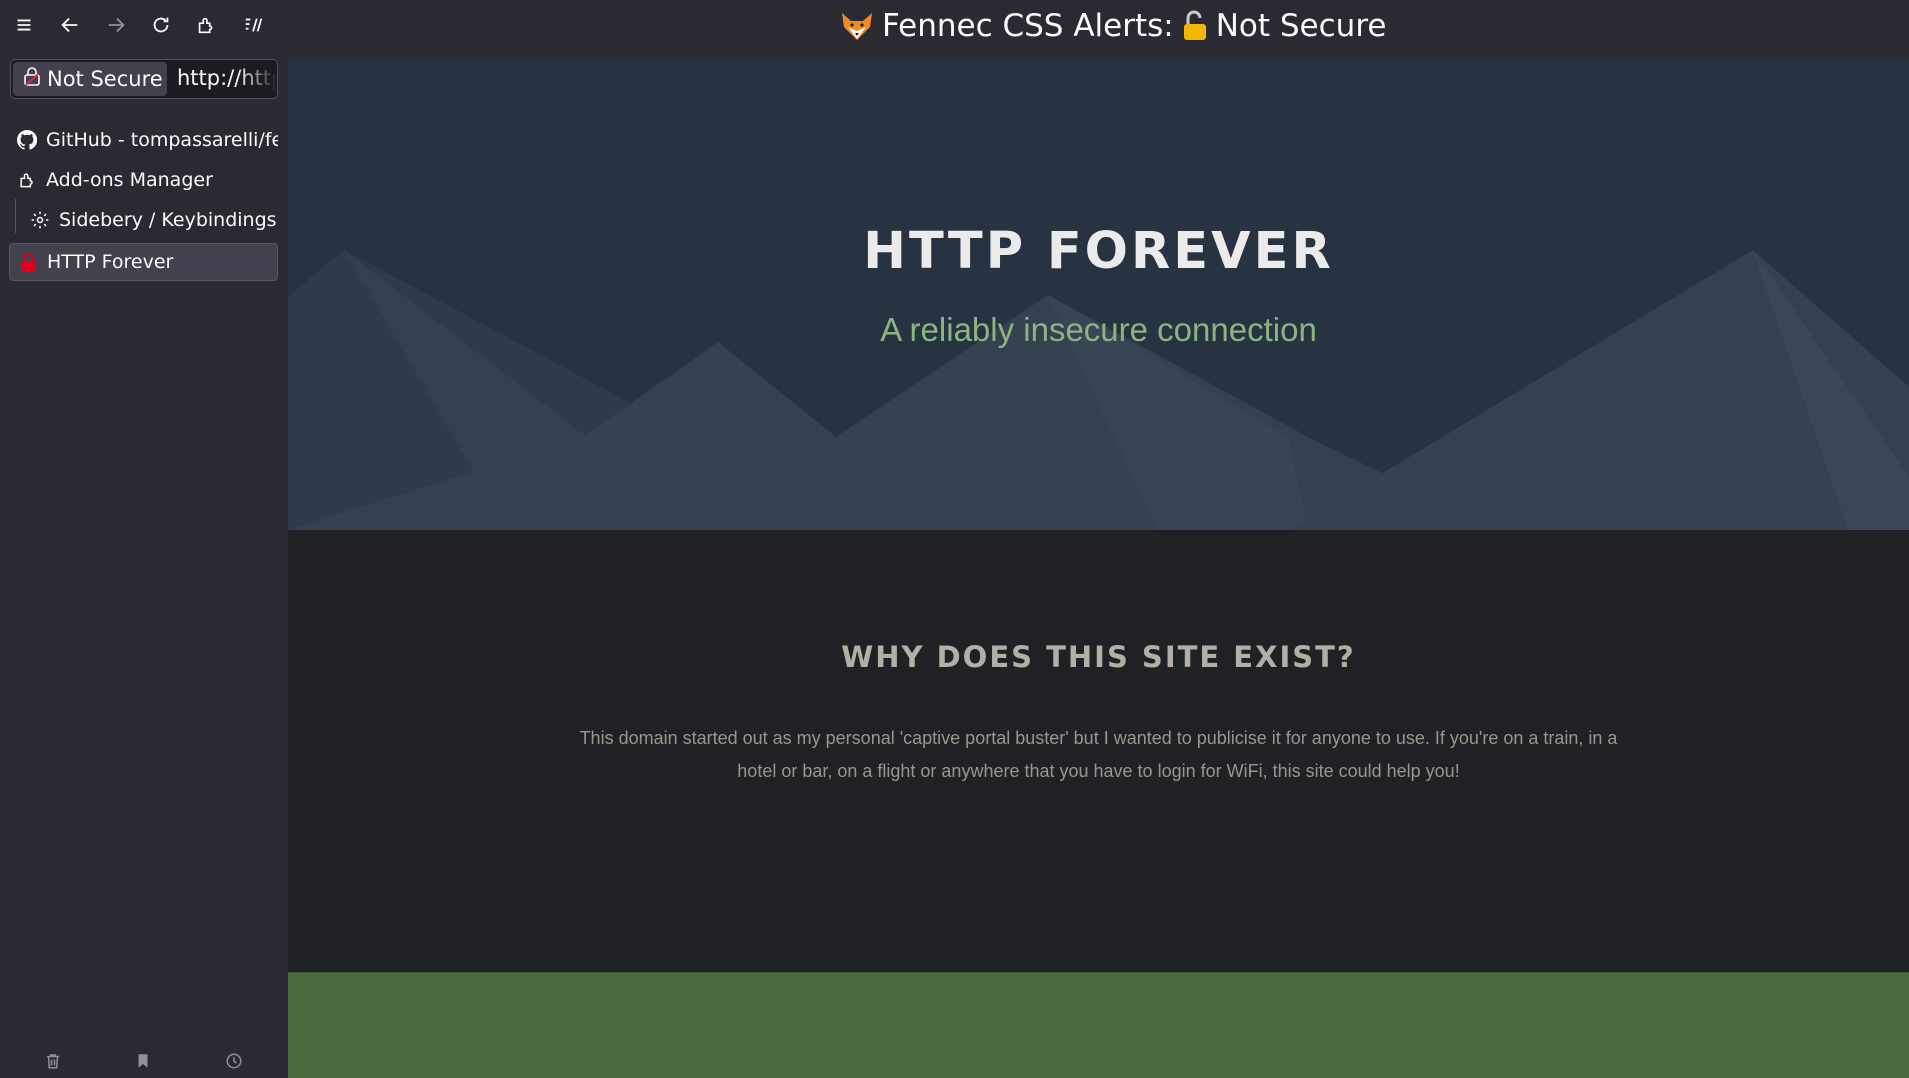 The height and width of the screenshot is (1078, 1909). Describe the element at coordinates (70, 25) in the screenshot. I see `back-icon` at that location.